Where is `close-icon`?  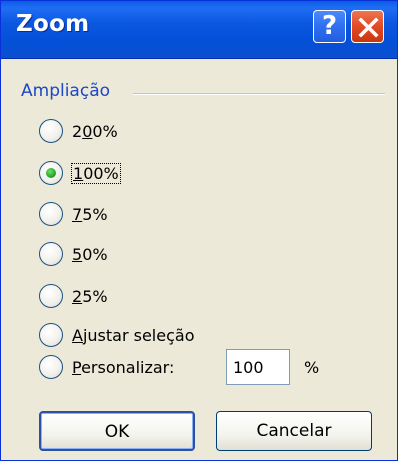 close-icon is located at coordinates (368, 27).